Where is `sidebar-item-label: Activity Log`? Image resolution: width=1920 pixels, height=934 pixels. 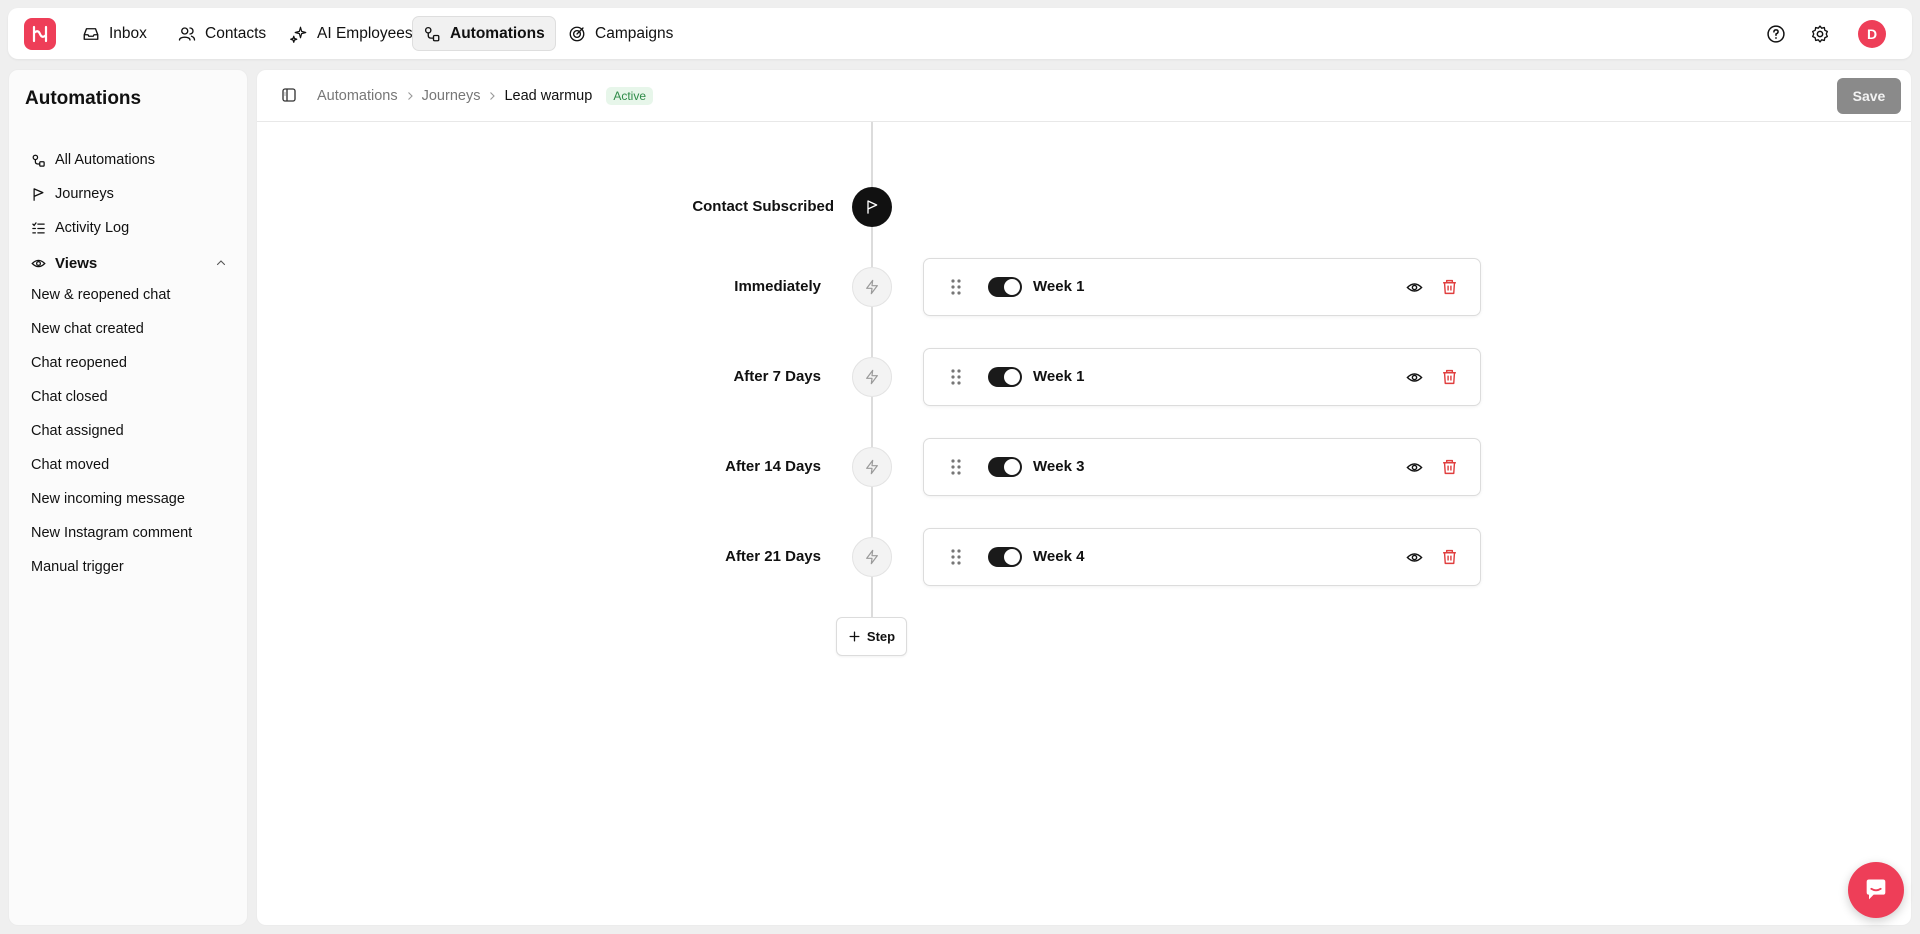
sidebar-item-label: Activity Log is located at coordinates (92, 228).